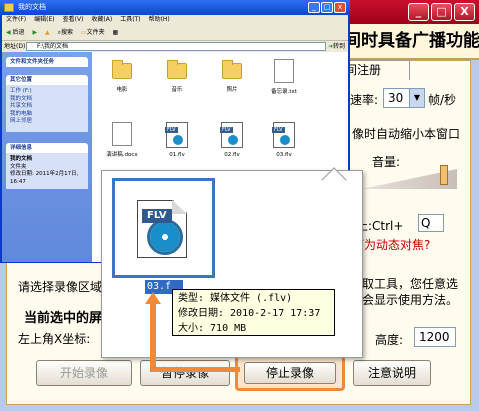  I want to click on views-icon: ▦, so click(116, 32).